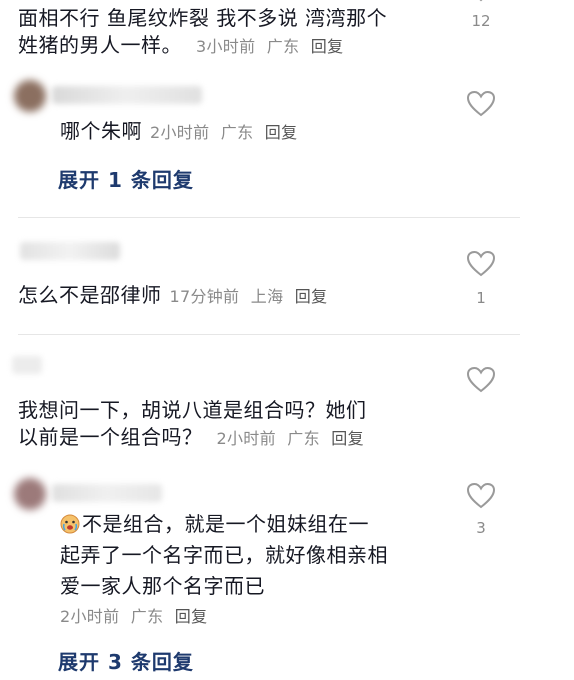 The width and height of the screenshot is (574, 680). What do you see at coordinates (481, 298) in the screenshot?
I see `like-count: 1` at bounding box center [481, 298].